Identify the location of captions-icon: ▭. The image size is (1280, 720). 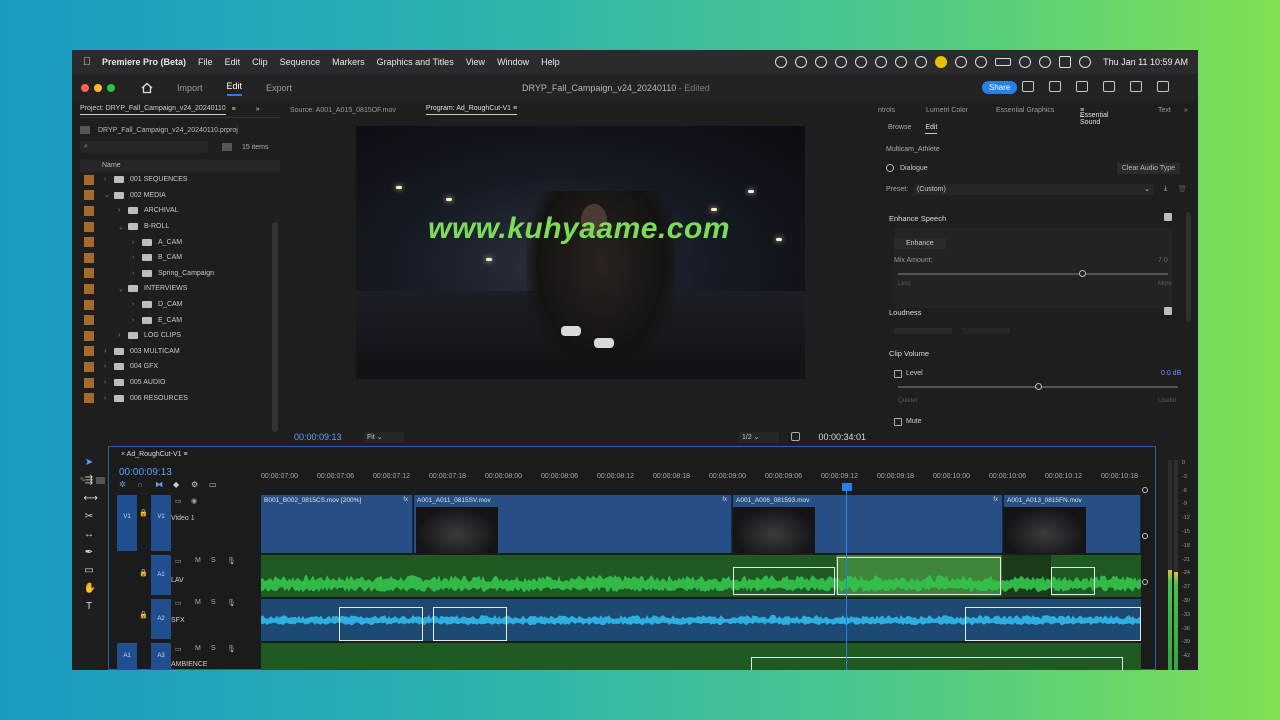
(213, 485).